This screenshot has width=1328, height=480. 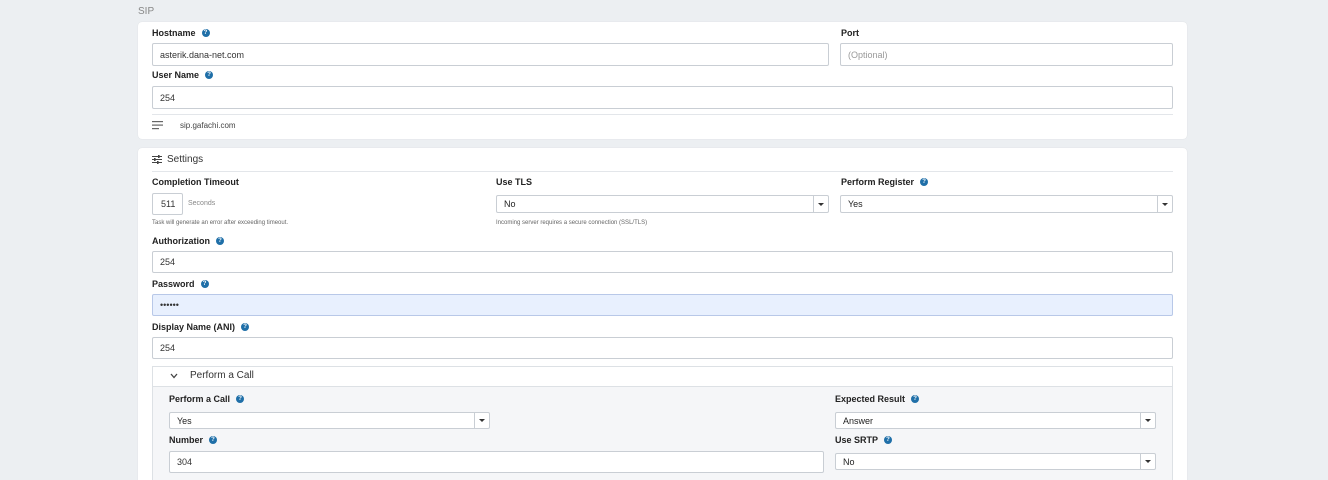 What do you see at coordinates (213, 440) in the screenshot?
I see `number-help-icon: ?` at bounding box center [213, 440].